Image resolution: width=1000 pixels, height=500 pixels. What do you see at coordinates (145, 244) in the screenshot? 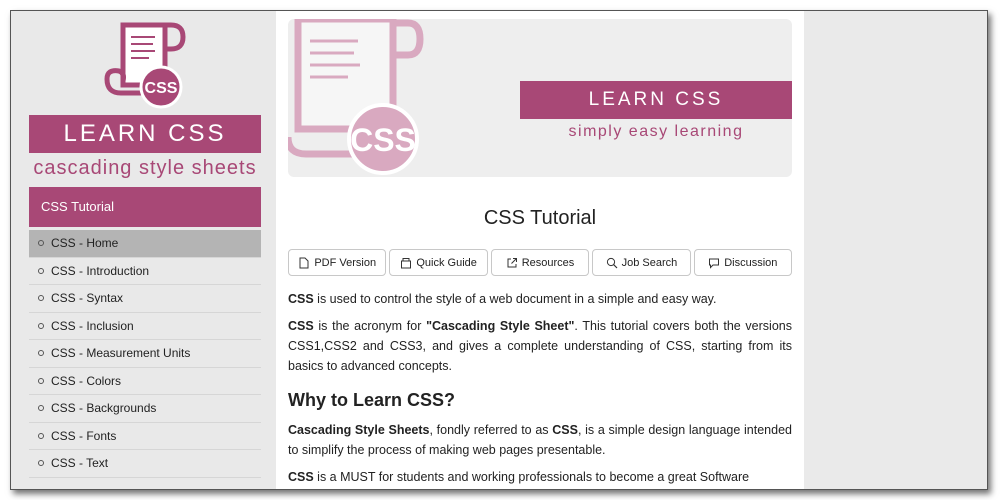
I see `sidebar-item-home: CSS - Home` at bounding box center [145, 244].